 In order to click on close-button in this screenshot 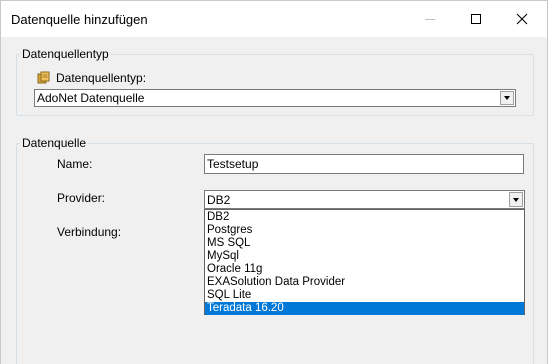, I will do `click(522, 19)`.